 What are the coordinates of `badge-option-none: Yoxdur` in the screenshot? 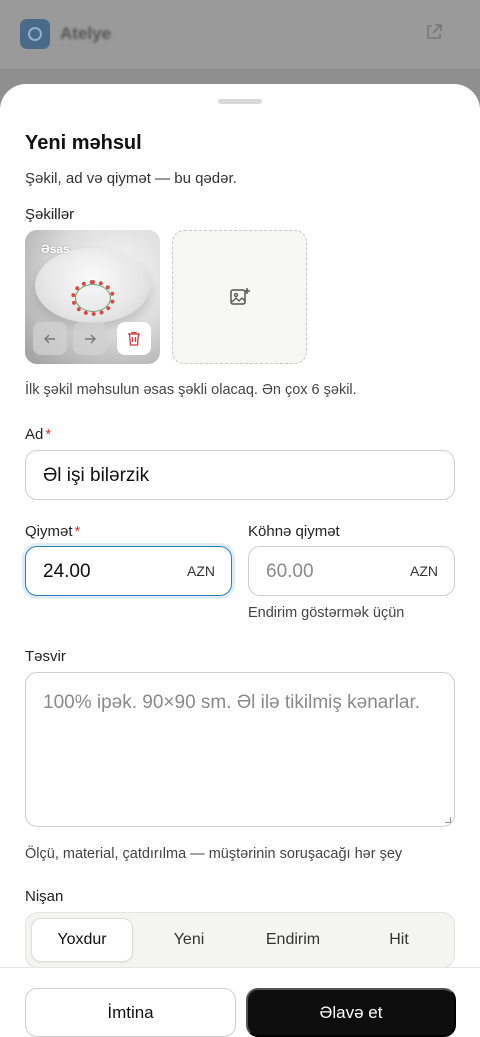 It's located at (82, 940).